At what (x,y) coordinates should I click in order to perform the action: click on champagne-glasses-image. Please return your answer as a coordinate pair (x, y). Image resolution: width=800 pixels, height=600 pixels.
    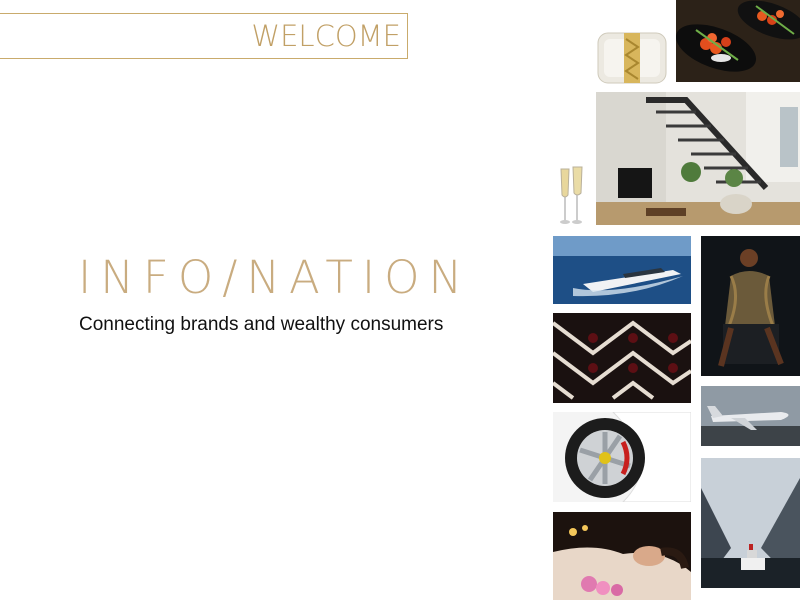
    Looking at the image, I should click on (572, 196).